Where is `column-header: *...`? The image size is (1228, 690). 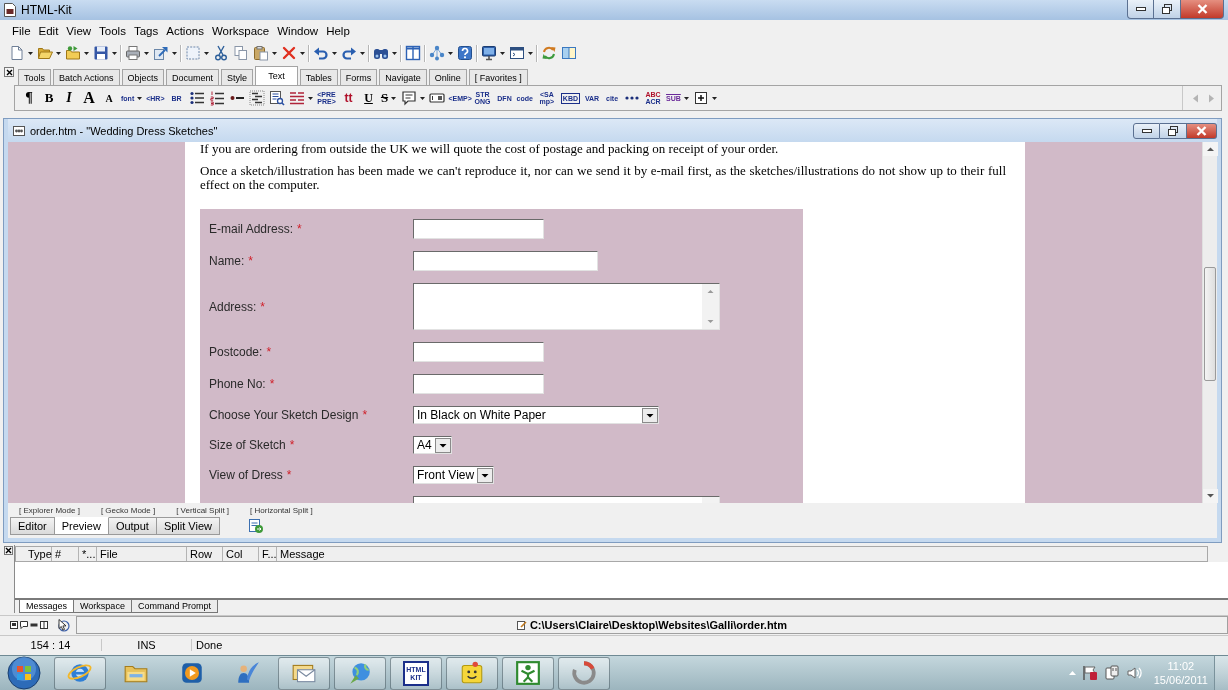
column-header: *... is located at coordinates (88, 554).